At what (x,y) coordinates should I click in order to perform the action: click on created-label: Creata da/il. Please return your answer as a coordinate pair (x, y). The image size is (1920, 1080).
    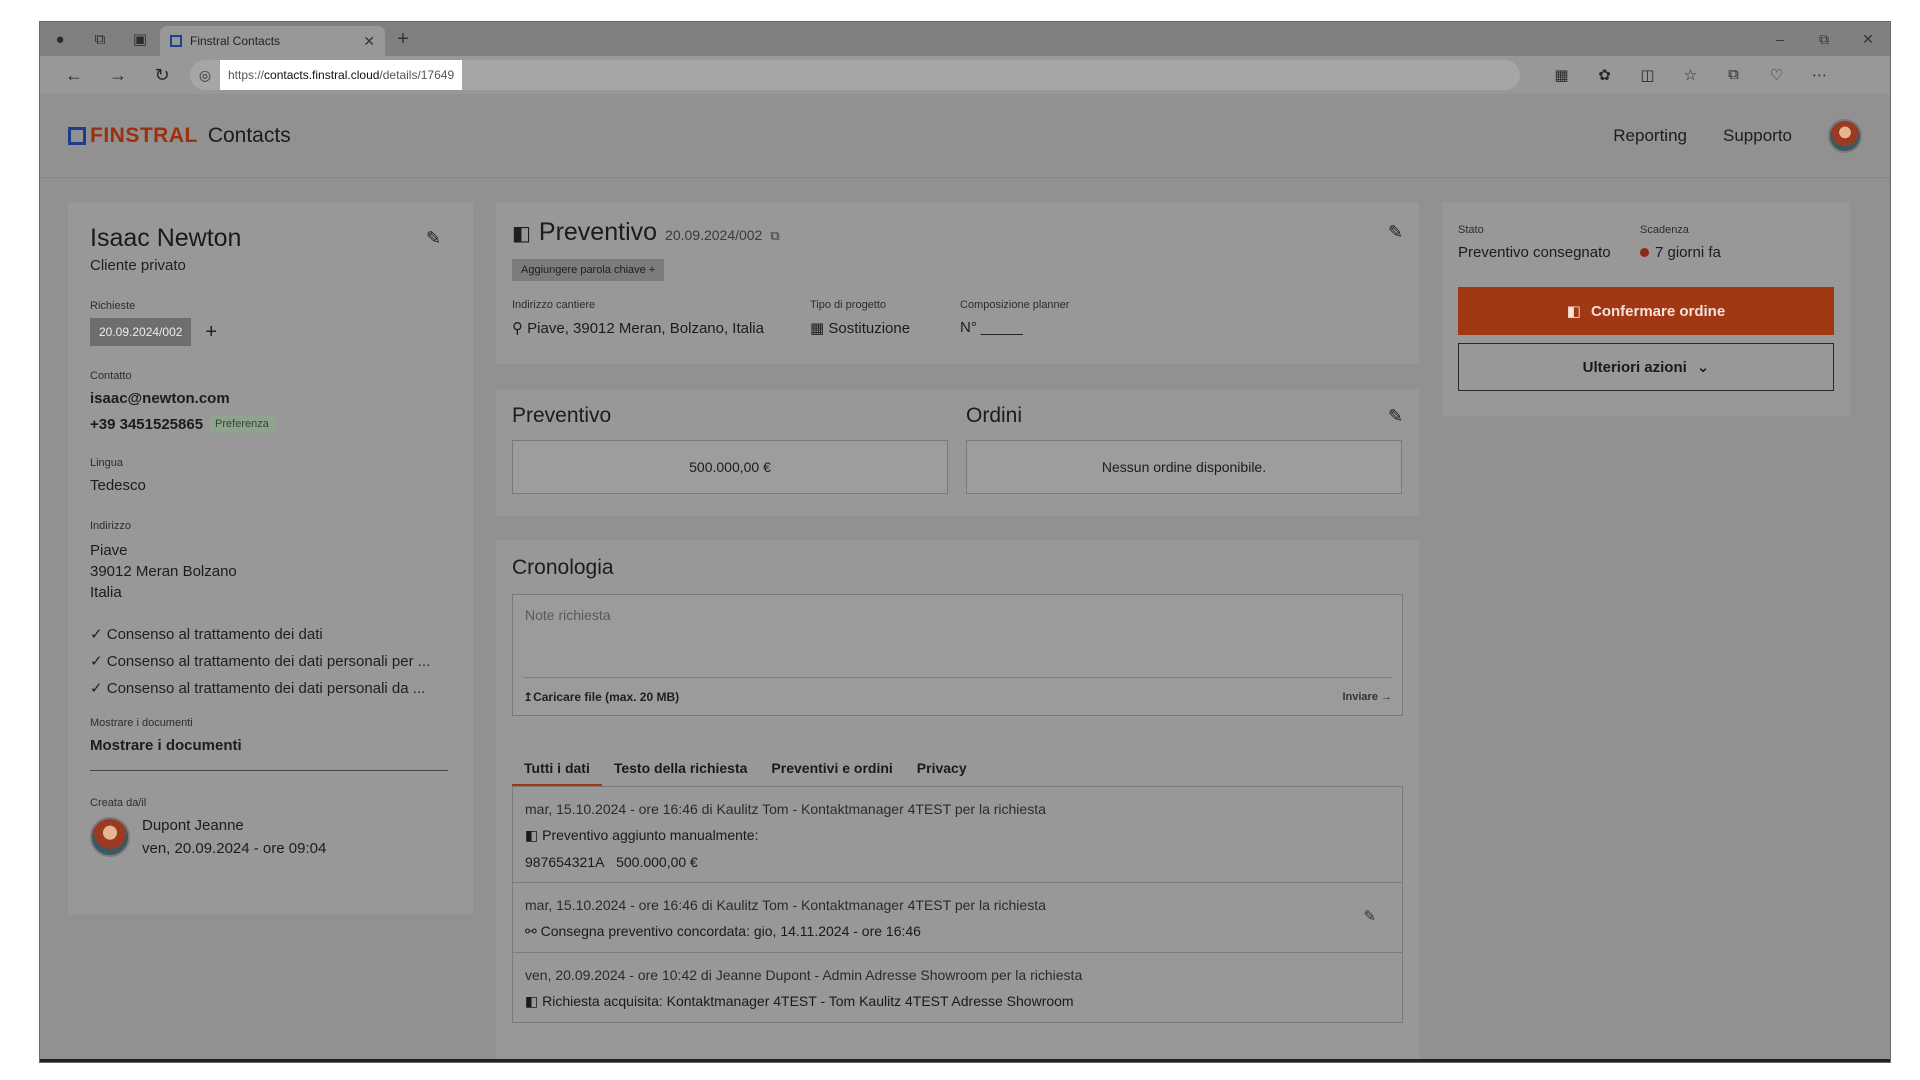
    Looking at the image, I should click on (118, 803).